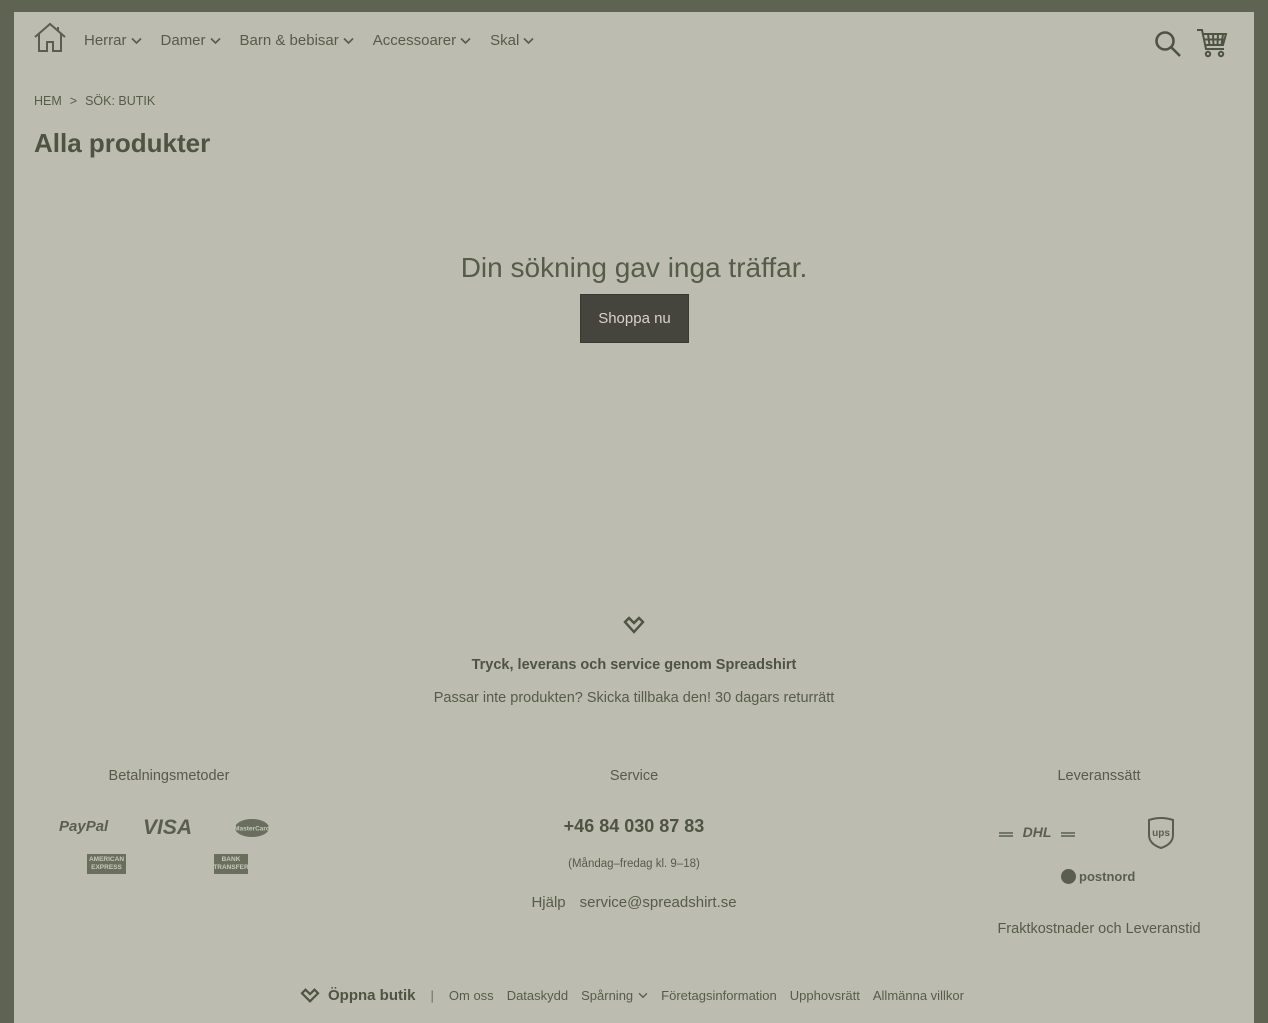 Image resolution: width=1268 pixels, height=1023 pixels. Describe the element at coordinates (634, 318) in the screenshot. I see `shop-now-button: Shoppa nu` at that location.